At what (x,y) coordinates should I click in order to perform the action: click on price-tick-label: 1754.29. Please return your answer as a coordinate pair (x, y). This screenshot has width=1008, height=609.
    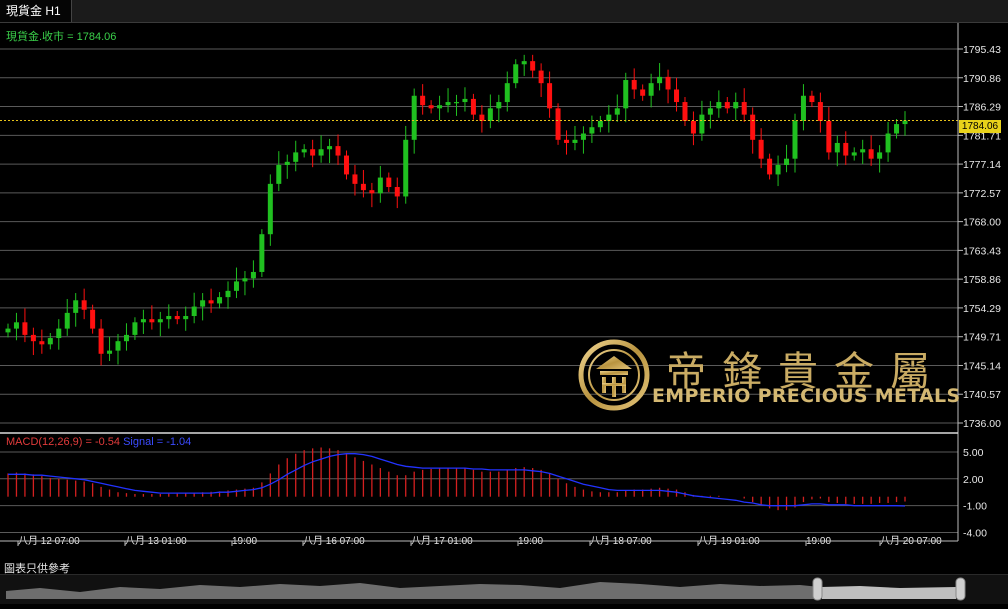
    Looking at the image, I should click on (982, 309).